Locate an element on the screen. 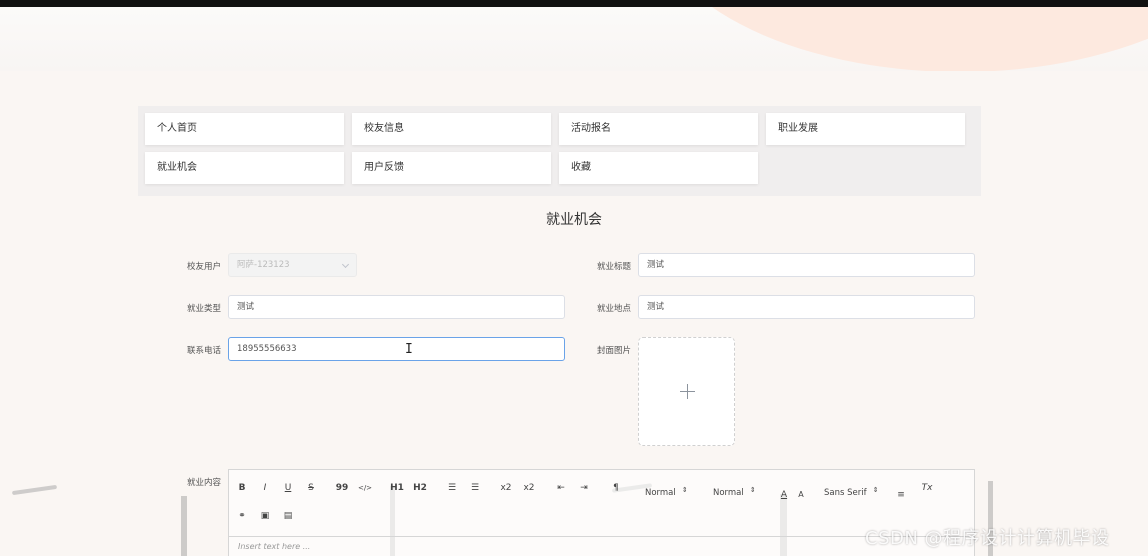 This screenshot has height=556, width=1148. video-icon: ▤ is located at coordinates (288, 516).